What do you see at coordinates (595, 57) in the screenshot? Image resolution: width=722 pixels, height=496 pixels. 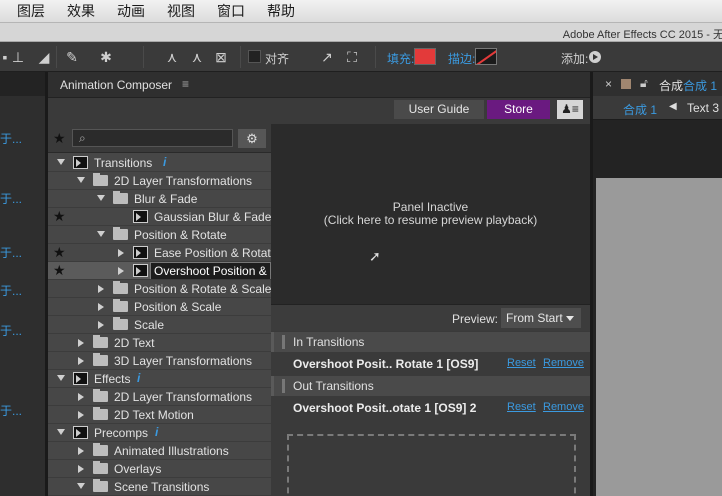 I see `add-play-icon` at bounding box center [595, 57].